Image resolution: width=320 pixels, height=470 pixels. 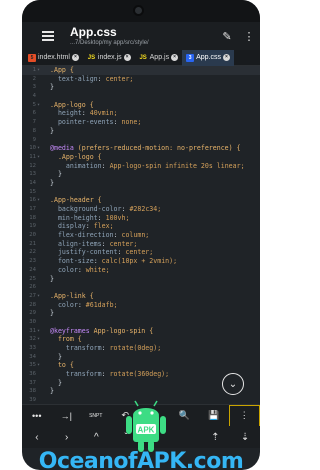 What do you see at coordinates (97, 437) in the screenshot?
I see `arrow-up-icon: ^` at bounding box center [97, 437].